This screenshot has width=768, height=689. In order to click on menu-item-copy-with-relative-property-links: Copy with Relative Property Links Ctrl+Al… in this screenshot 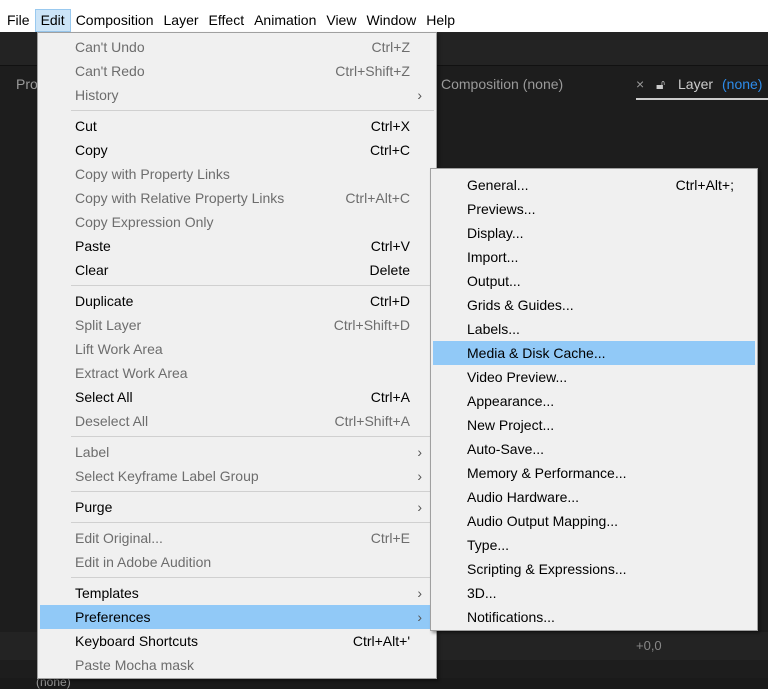, I will do `click(237, 198)`.